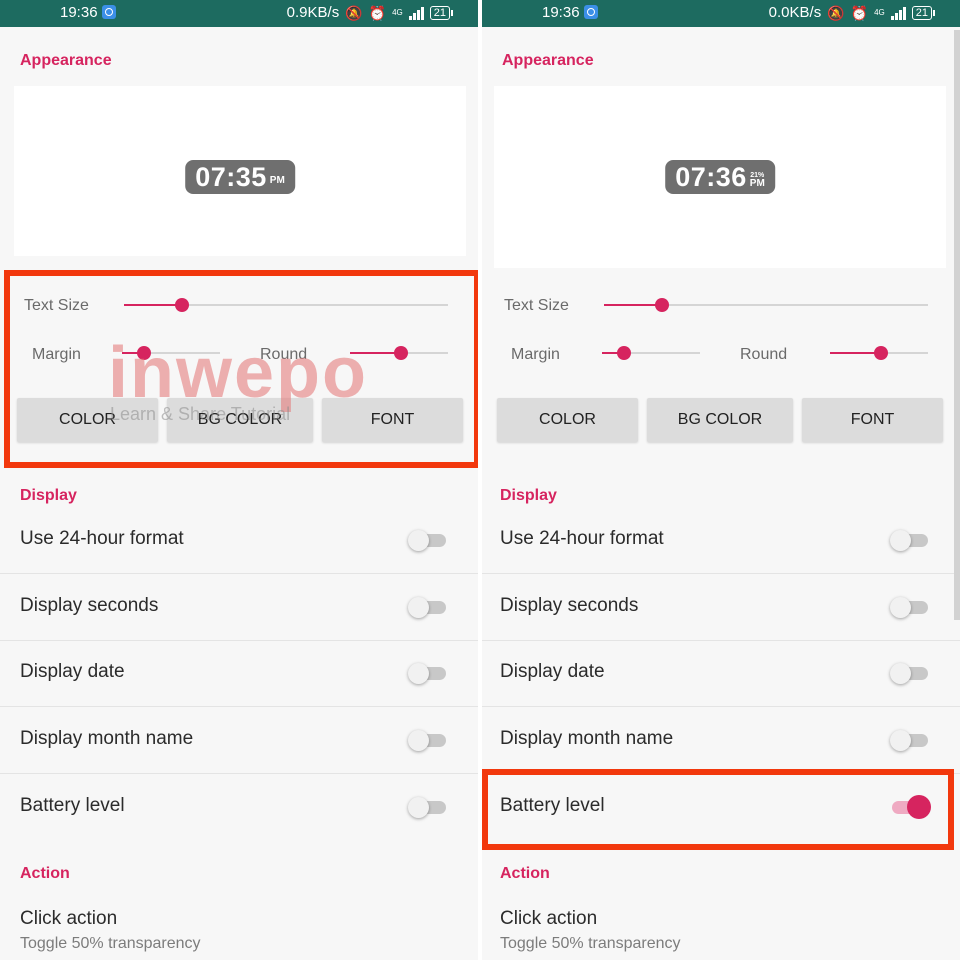  Describe the element at coordinates (239, 808) in the screenshot. I see `setting-battery-level: Battery level` at that location.